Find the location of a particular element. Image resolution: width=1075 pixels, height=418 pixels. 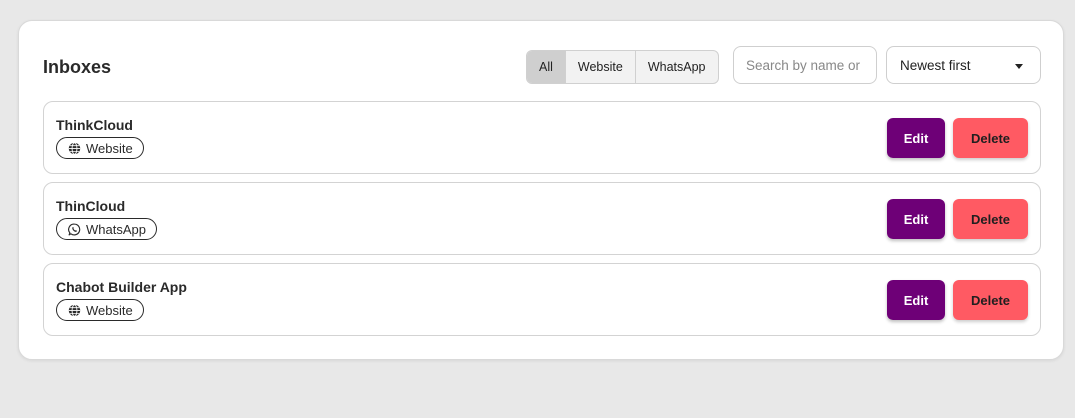

filter-website: Website is located at coordinates (601, 67).